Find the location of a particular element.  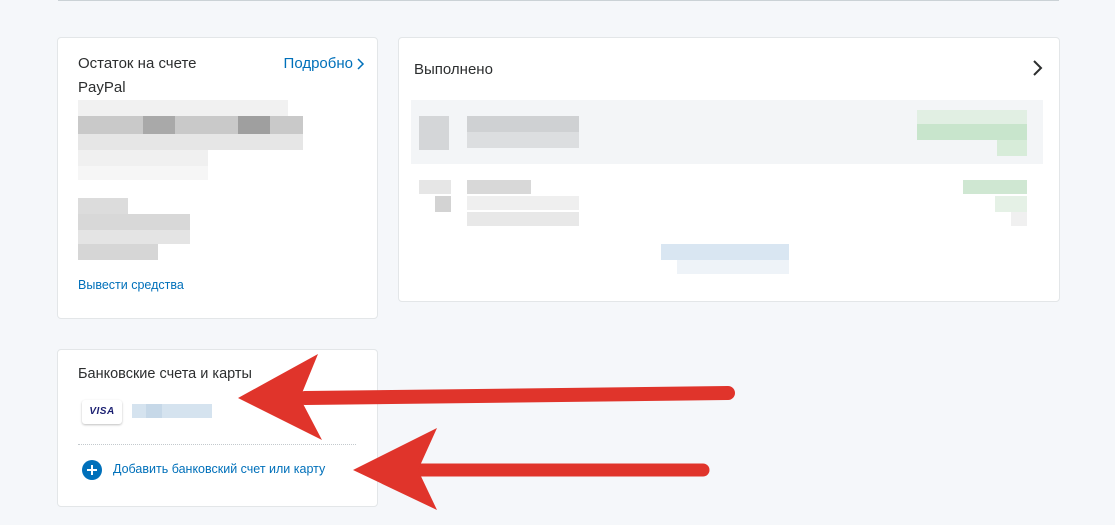

balance-details-label: Подробно is located at coordinates (318, 63).